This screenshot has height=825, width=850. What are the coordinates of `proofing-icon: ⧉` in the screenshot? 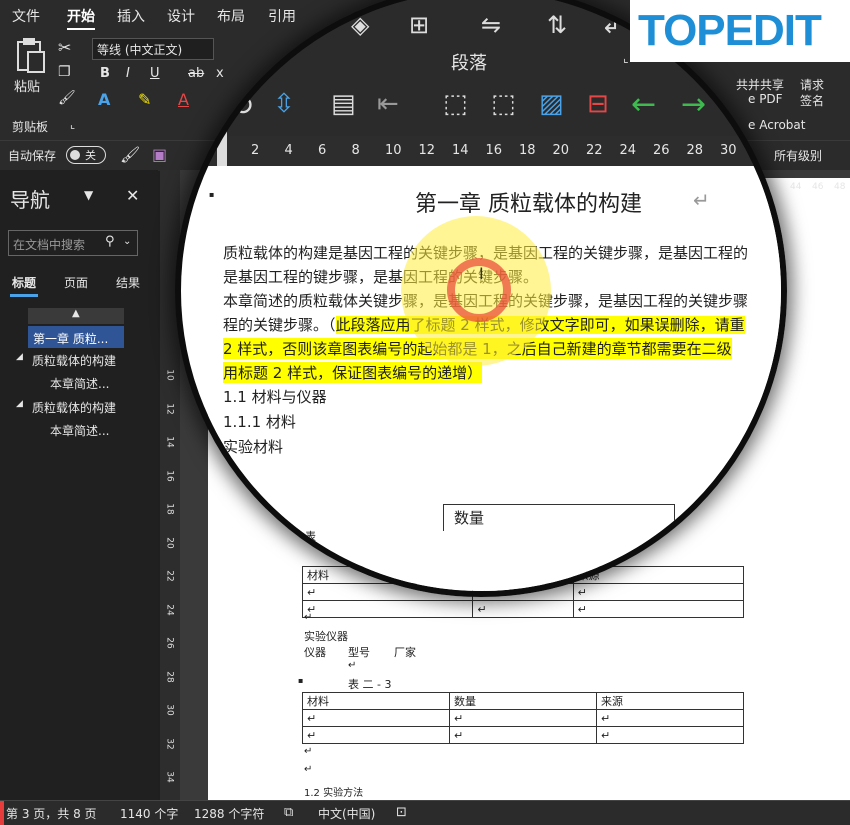 It's located at (288, 812).